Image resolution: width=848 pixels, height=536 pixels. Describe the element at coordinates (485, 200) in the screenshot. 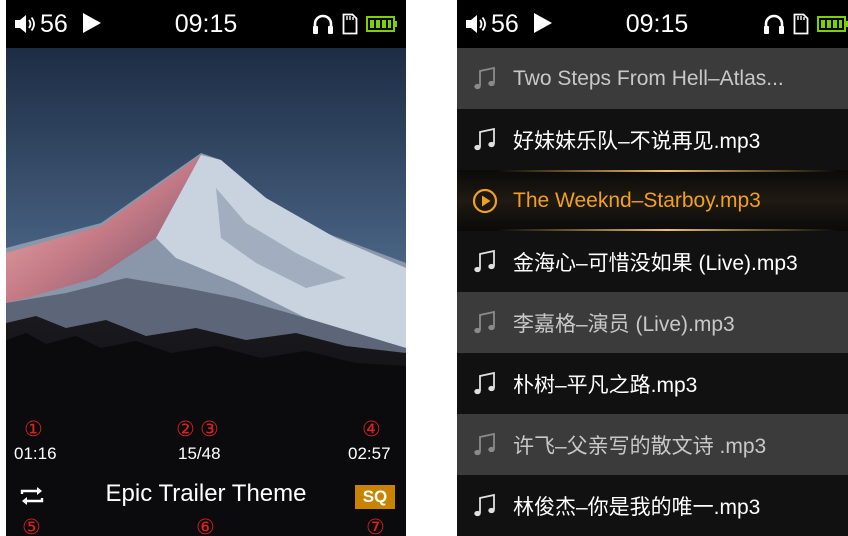

I see `play-circle-icon` at that location.